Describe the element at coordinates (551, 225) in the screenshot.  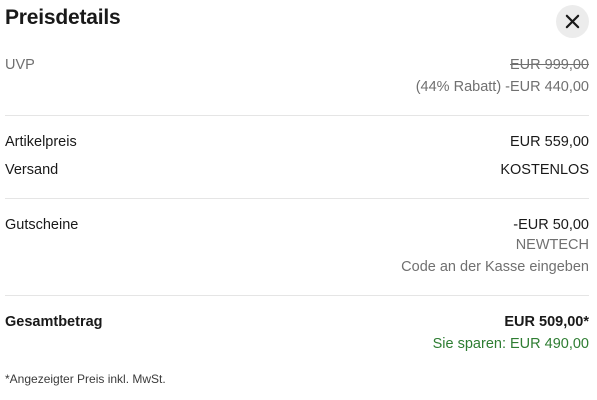
I see `coupons-value: -EUR 50,00` at that location.